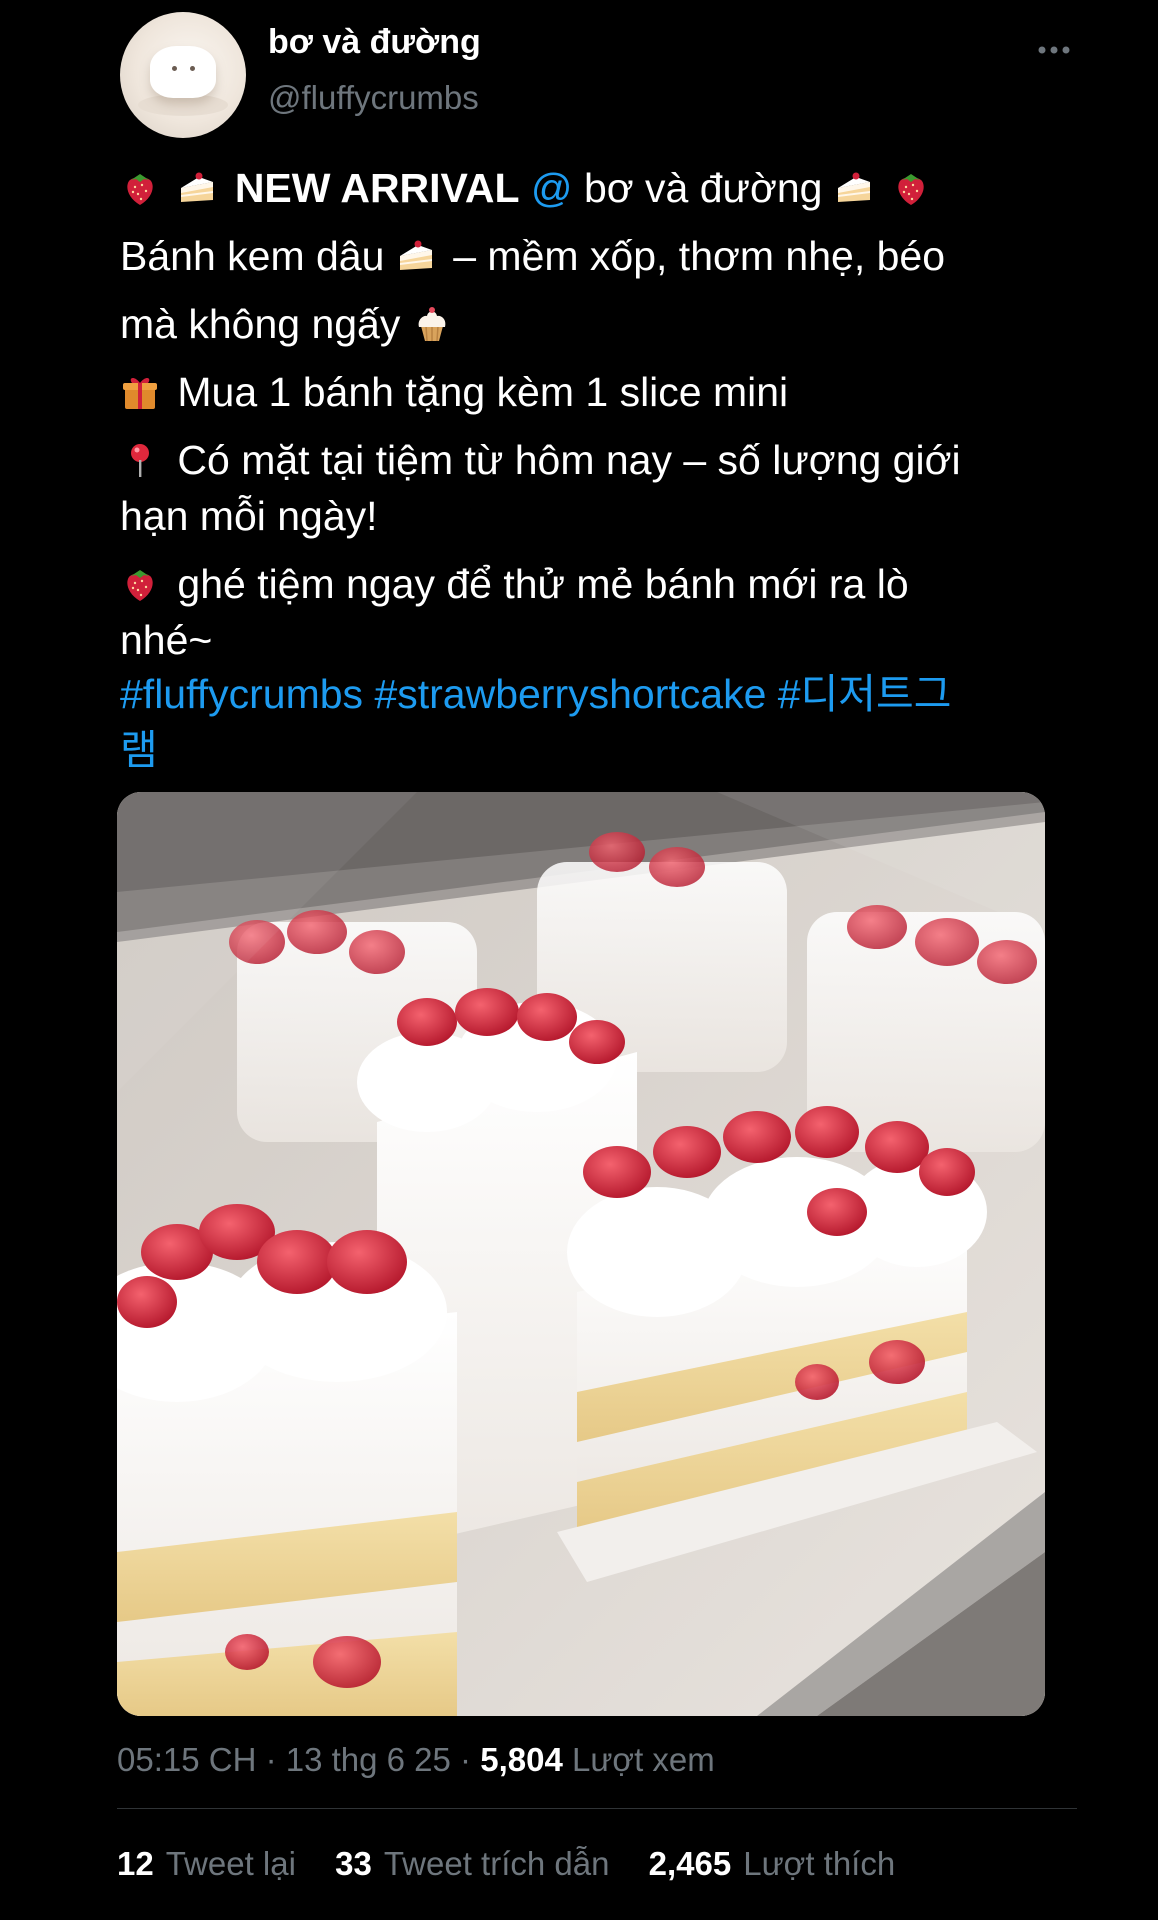  Describe the element at coordinates (374, 42) in the screenshot. I see `display-name: bơ và đường` at that location.